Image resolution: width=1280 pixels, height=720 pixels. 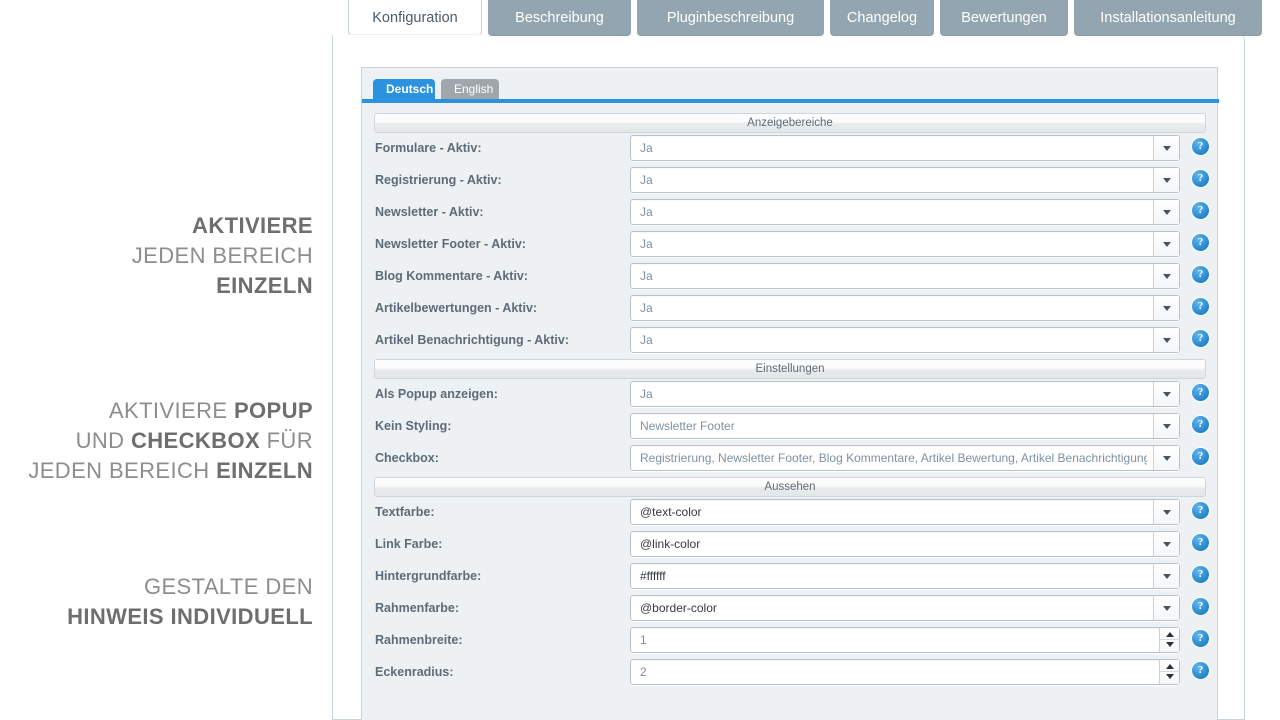 What do you see at coordinates (415, 18) in the screenshot?
I see `tab-konfiguration: Konfiguration` at bounding box center [415, 18].